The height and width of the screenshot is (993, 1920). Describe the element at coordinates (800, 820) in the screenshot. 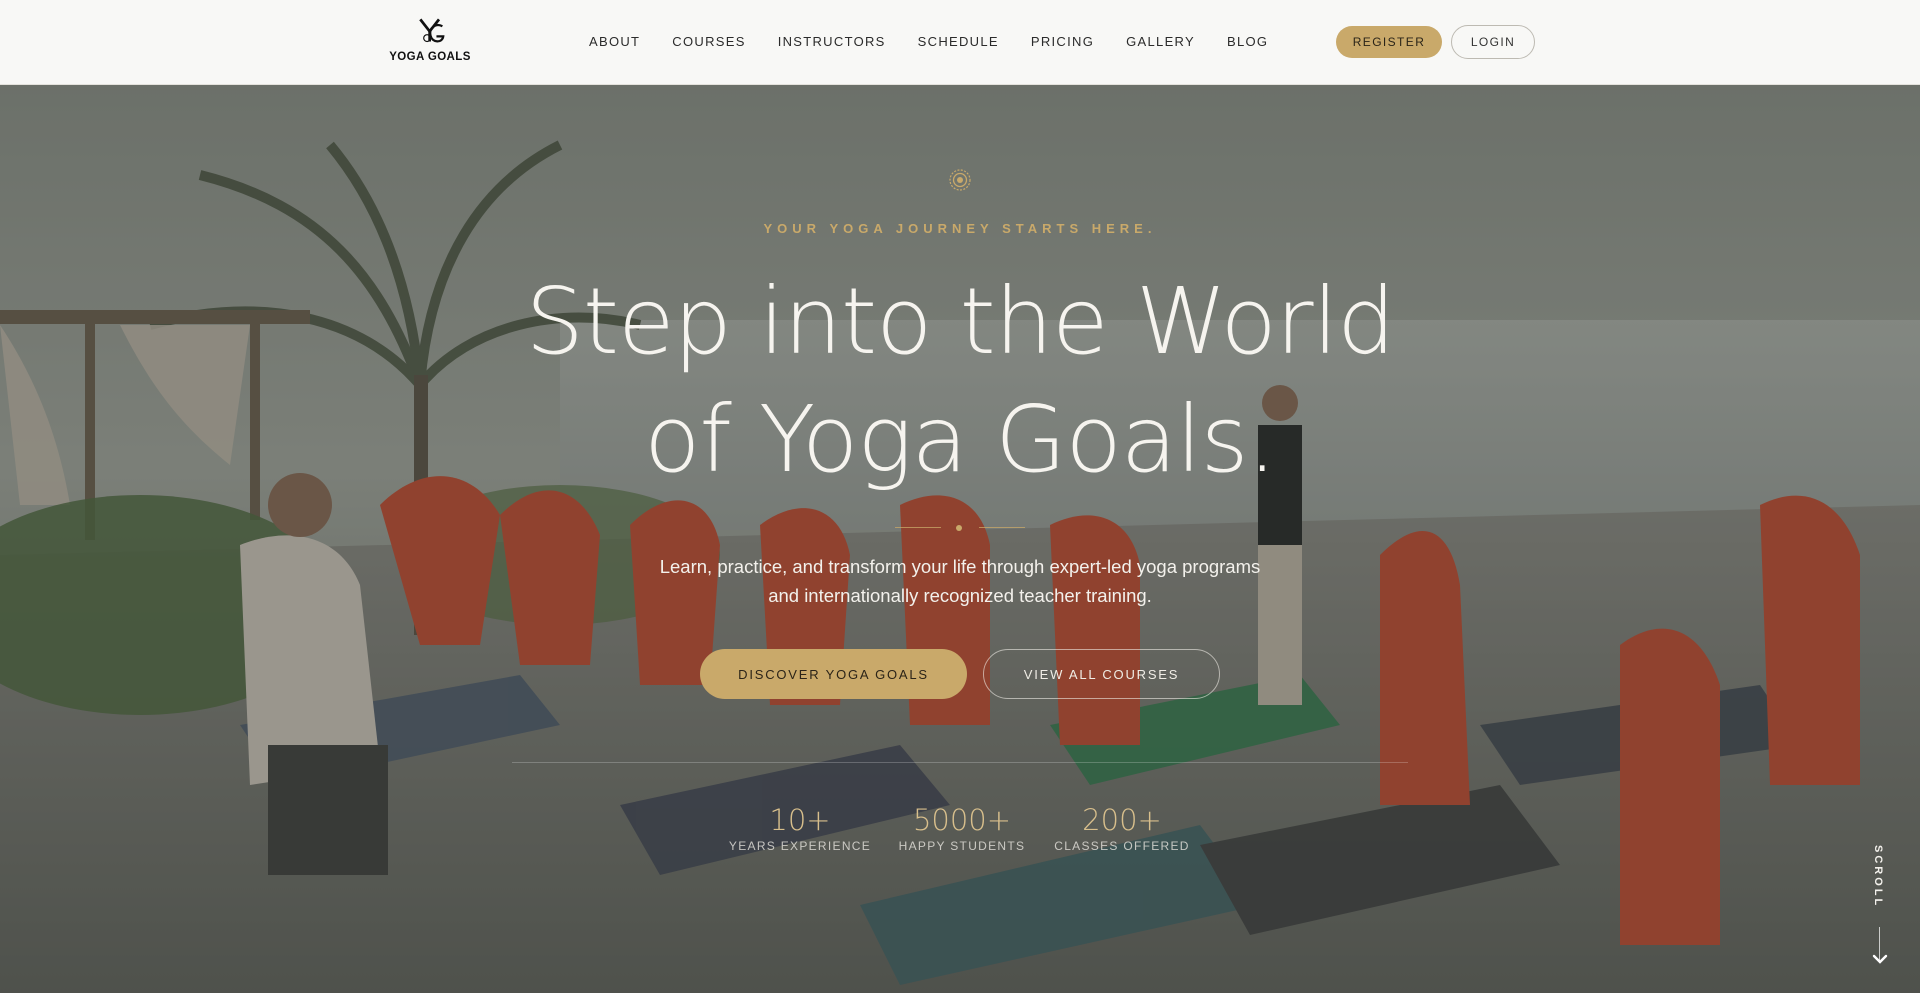

I see `stat-value: 10+` at that location.